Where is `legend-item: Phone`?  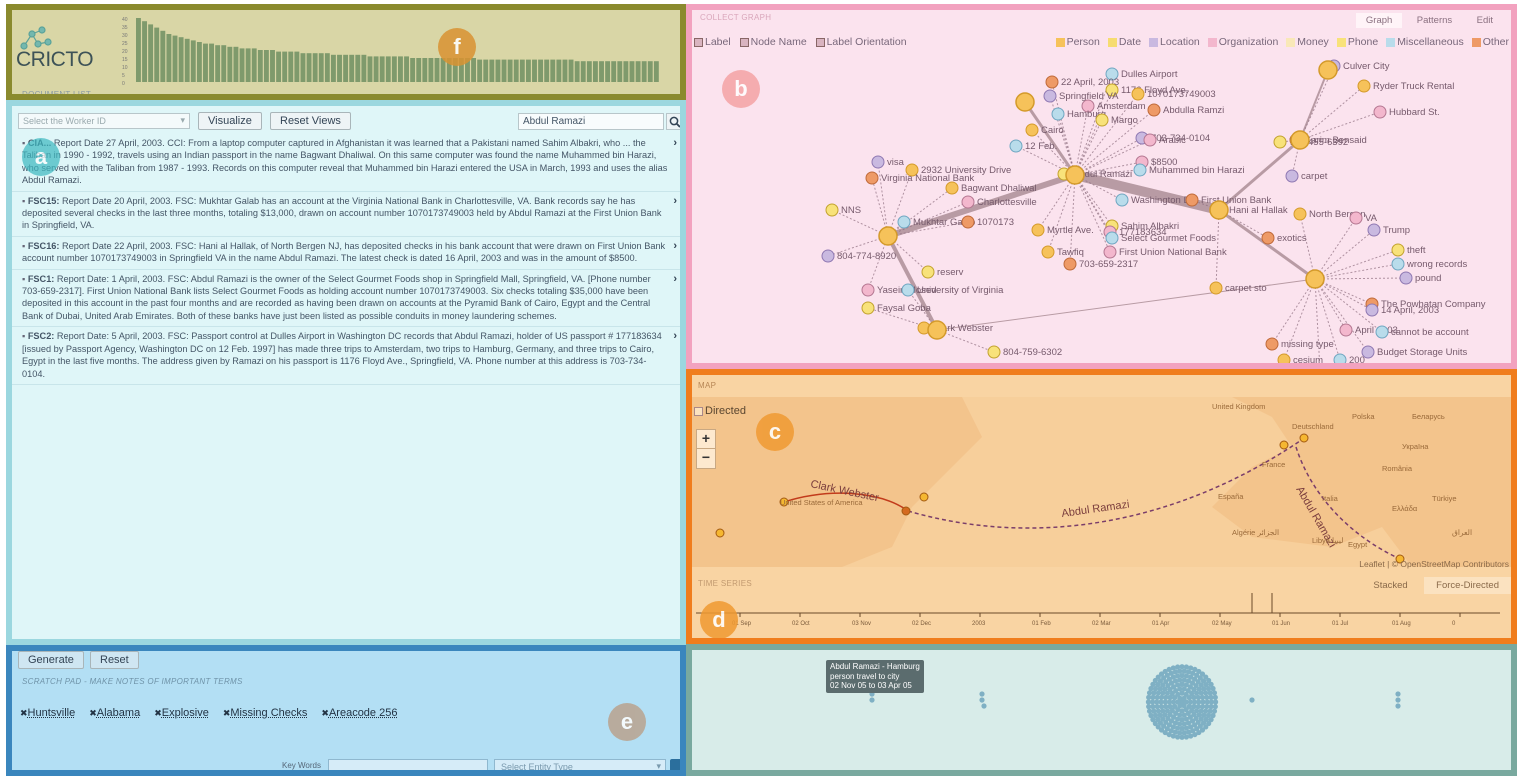 legend-item: Phone is located at coordinates (1357, 42).